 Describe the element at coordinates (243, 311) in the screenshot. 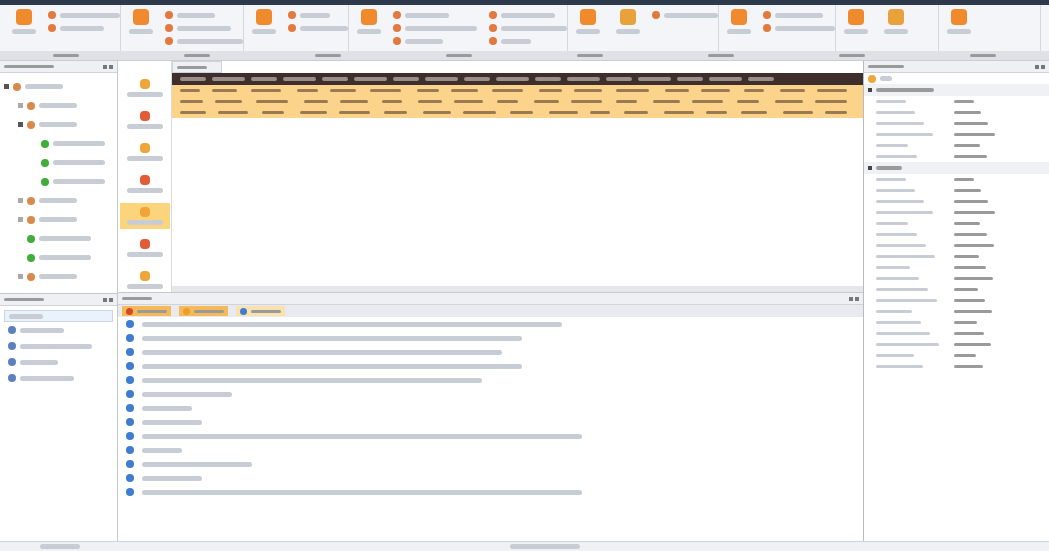

I see `info-icon` at that location.